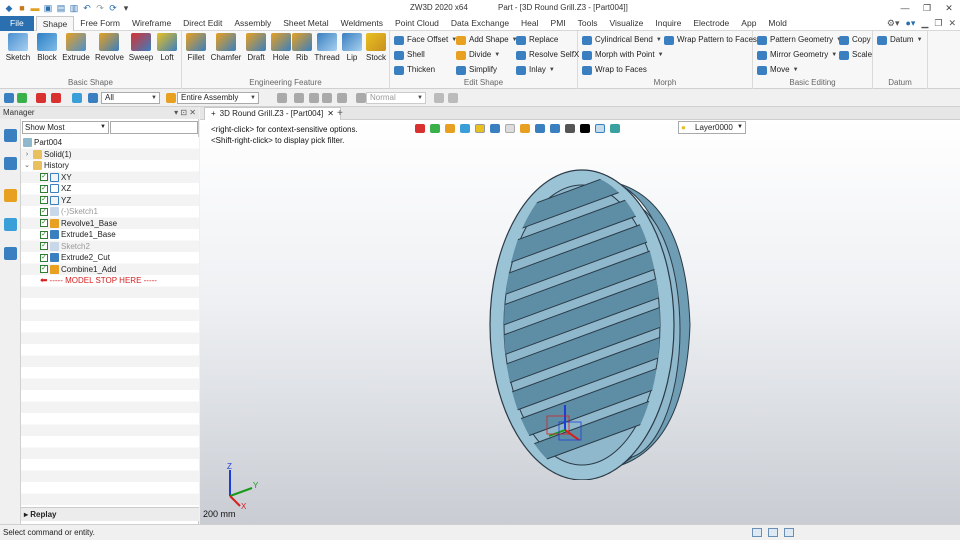 Image resolution: width=960 pixels, height=540 pixels. I want to click on material-icon, so click(525, 128).